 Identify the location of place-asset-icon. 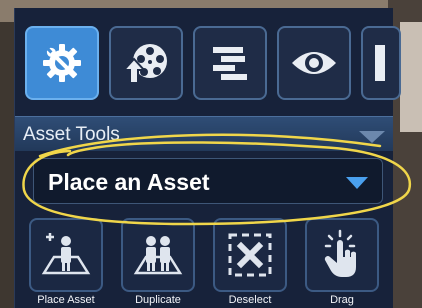
(66, 254).